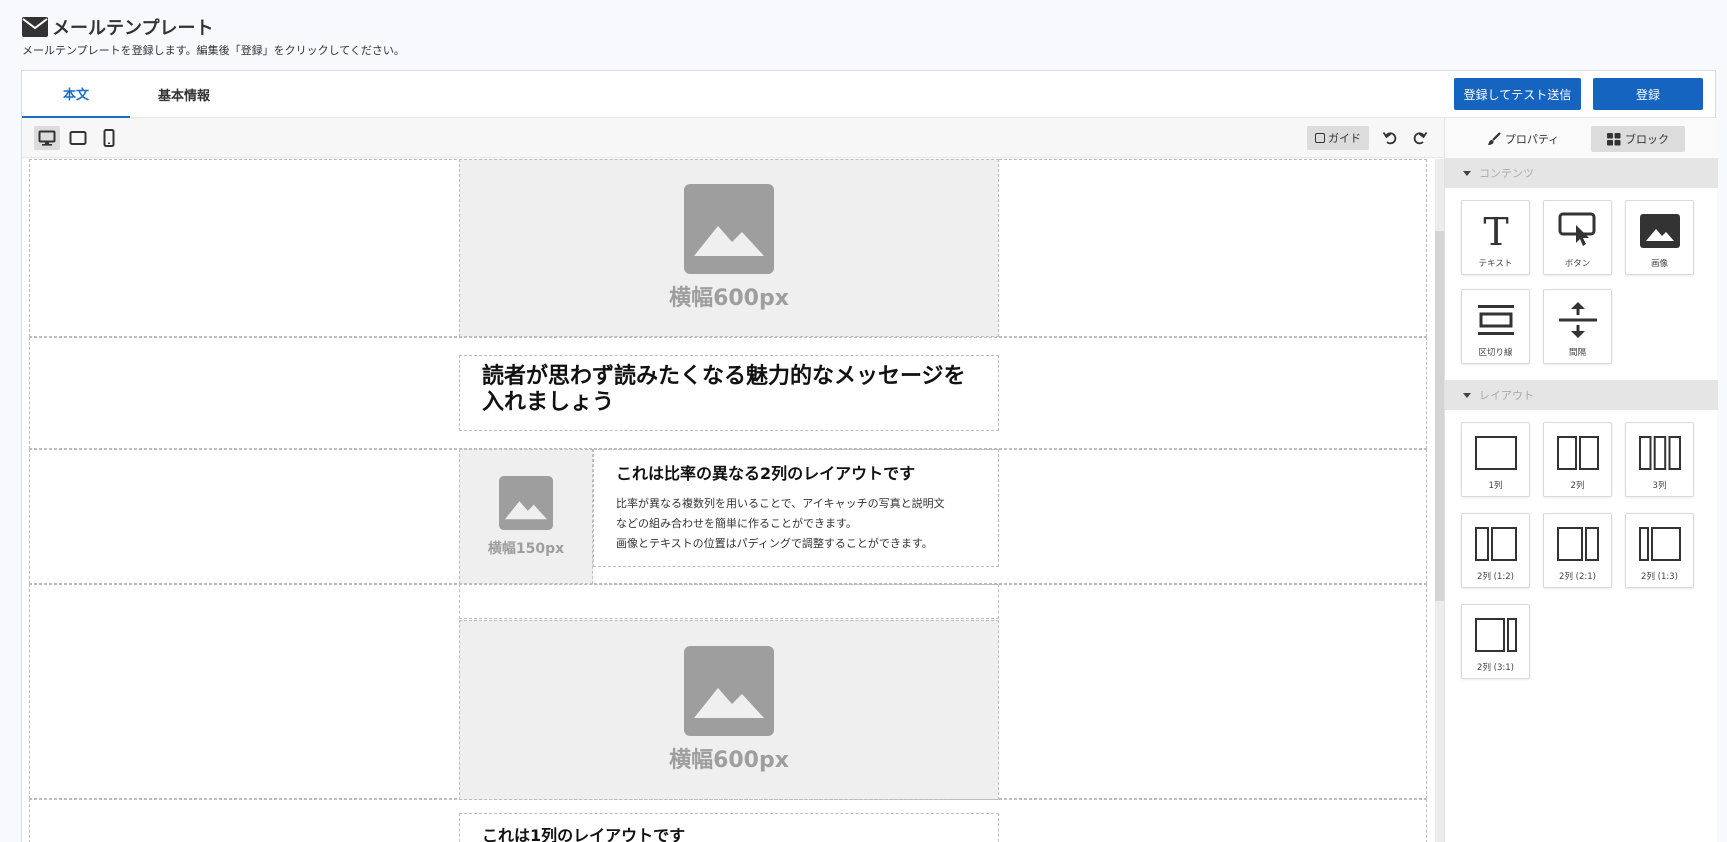 The width and height of the screenshot is (1727, 842). What do you see at coordinates (1659, 453) in the screenshot?
I see `layout-3col-icon` at bounding box center [1659, 453].